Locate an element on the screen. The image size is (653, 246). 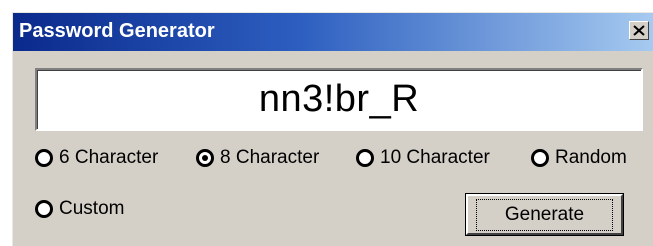
option-random: Random is located at coordinates (579, 158).